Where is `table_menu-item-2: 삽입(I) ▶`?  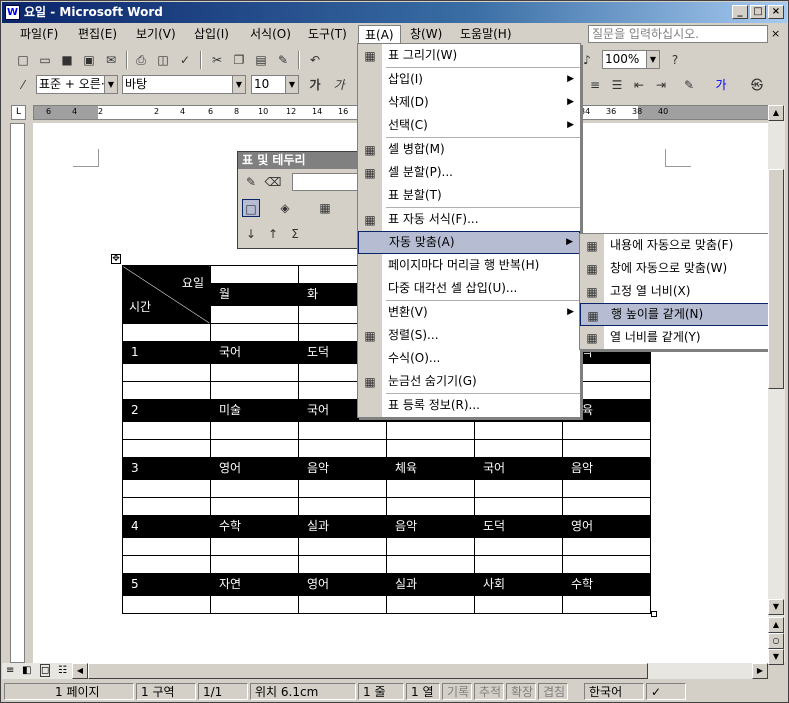
table_menu-item-2: 삽입(I) ▶ is located at coordinates (469, 79).